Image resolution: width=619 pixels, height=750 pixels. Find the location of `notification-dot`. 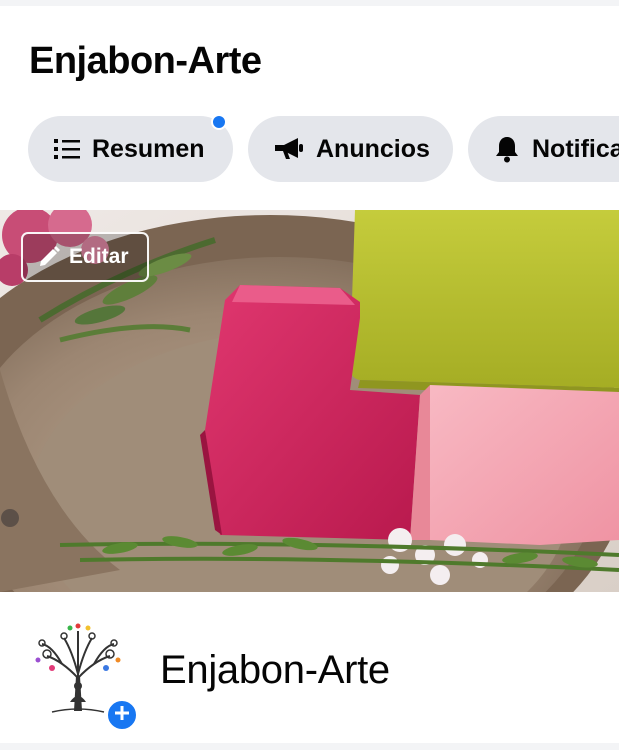

notification-dot is located at coordinates (219, 122).